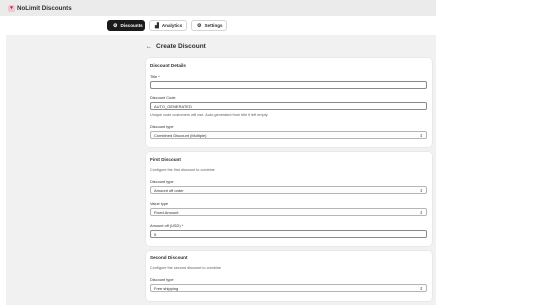  I want to click on title-label: Title *, so click(155, 76).